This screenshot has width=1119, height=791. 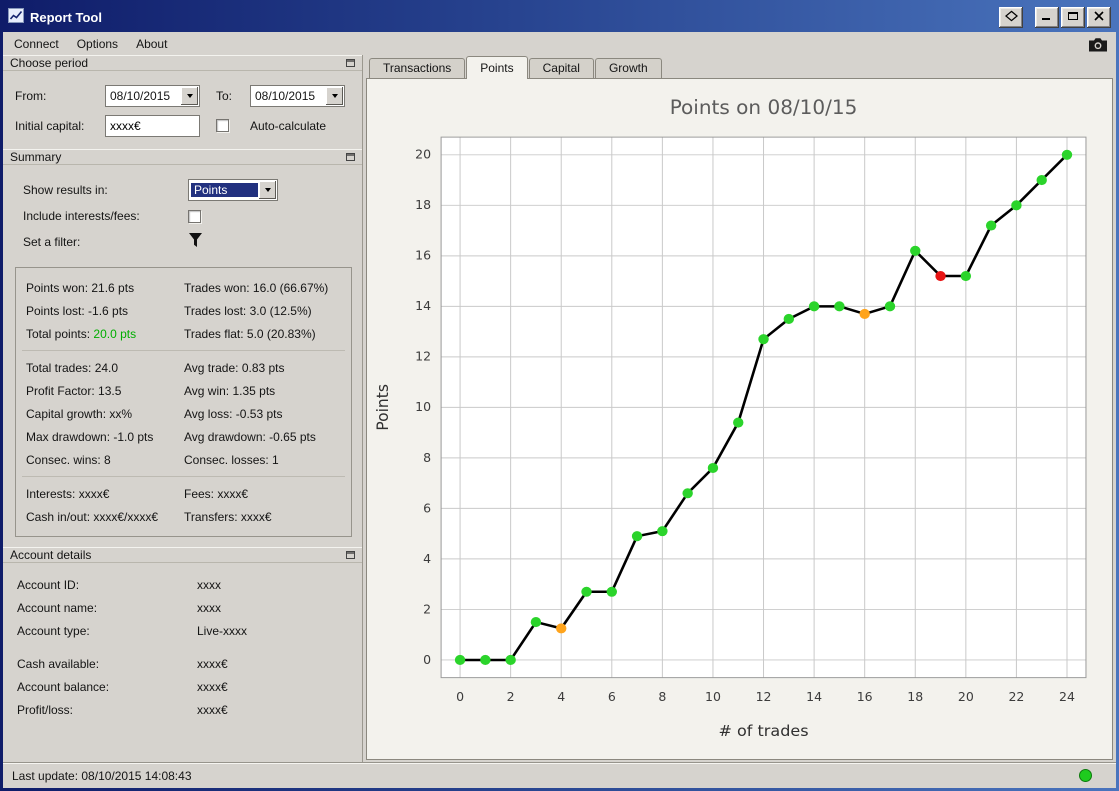 What do you see at coordinates (49, 63) in the screenshot?
I see `choose-period-title: Choose period` at bounding box center [49, 63].